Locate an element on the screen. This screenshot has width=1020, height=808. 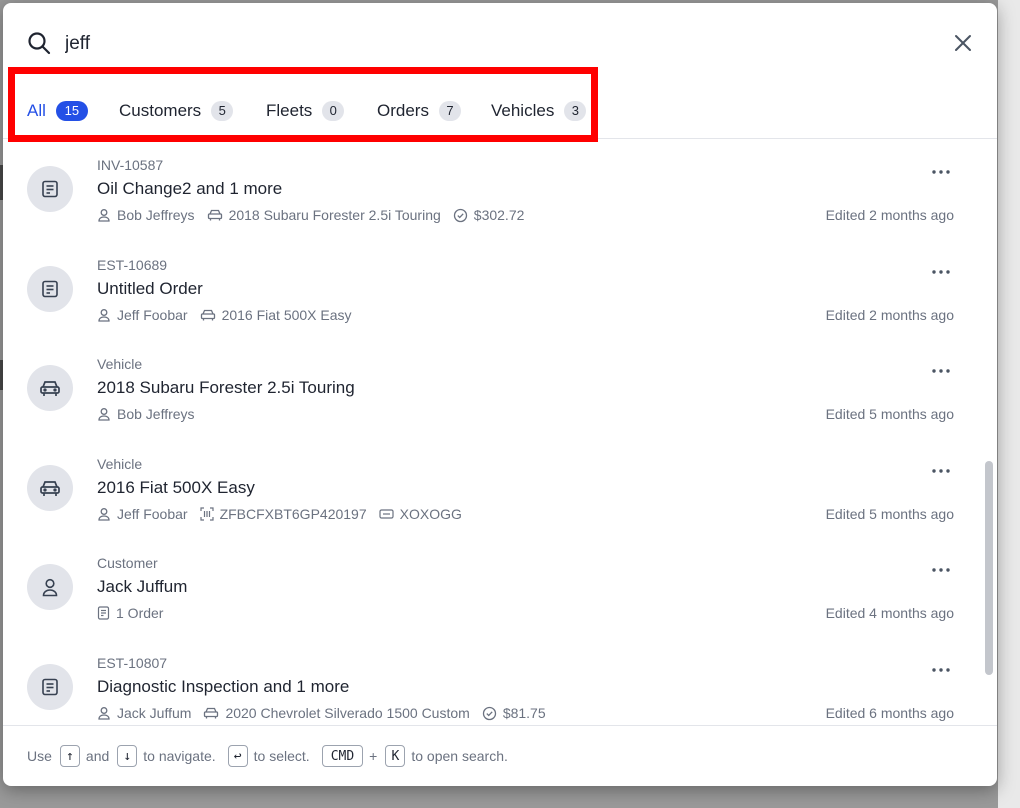
meta-orders: 1 Order is located at coordinates (130, 613).